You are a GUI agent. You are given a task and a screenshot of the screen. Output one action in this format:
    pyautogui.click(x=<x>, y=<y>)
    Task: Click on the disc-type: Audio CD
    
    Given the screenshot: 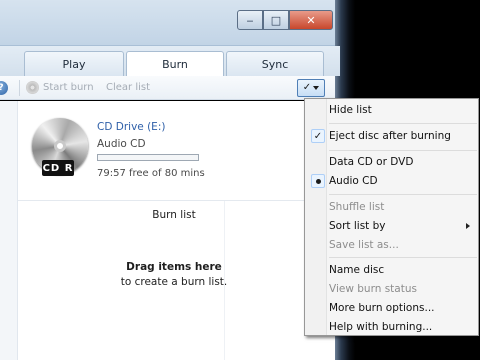 What is the action you would take?
    pyautogui.click(x=121, y=144)
    